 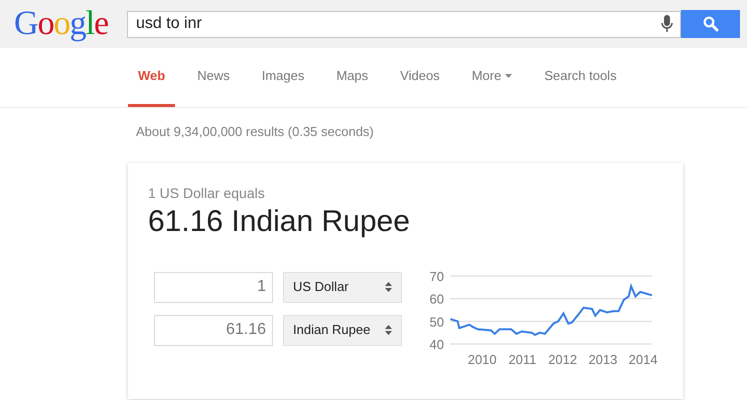 What do you see at coordinates (206, 193) in the screenshot?
I see `subtitle: 1 US Dollar equals` at bounding box center [206, 193].